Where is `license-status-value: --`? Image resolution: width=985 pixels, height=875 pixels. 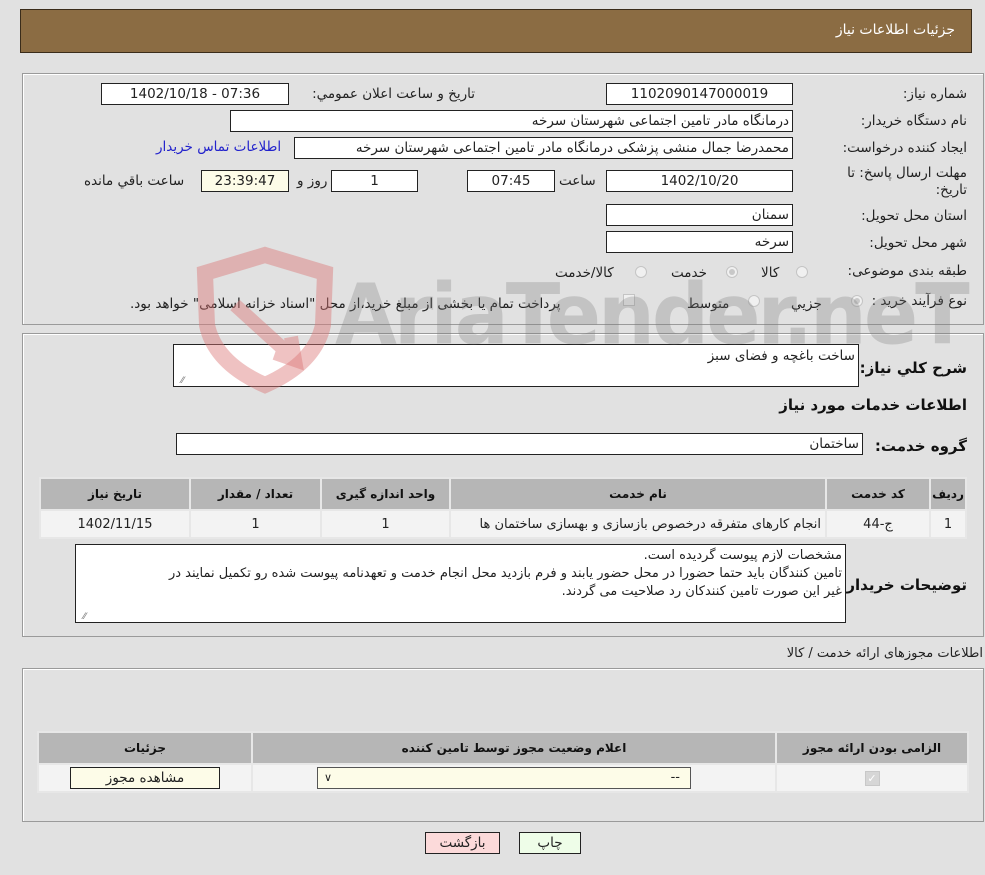
license-status-value: -- is located at coordinates (675, 777).